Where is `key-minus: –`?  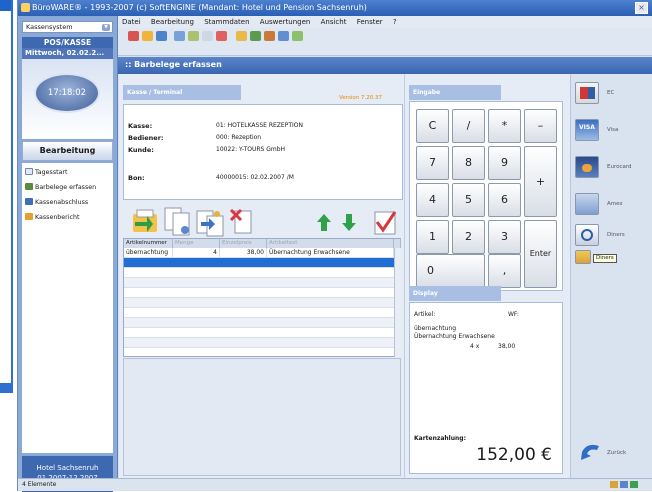
key-minus: – is located at coordinates (540, 126).